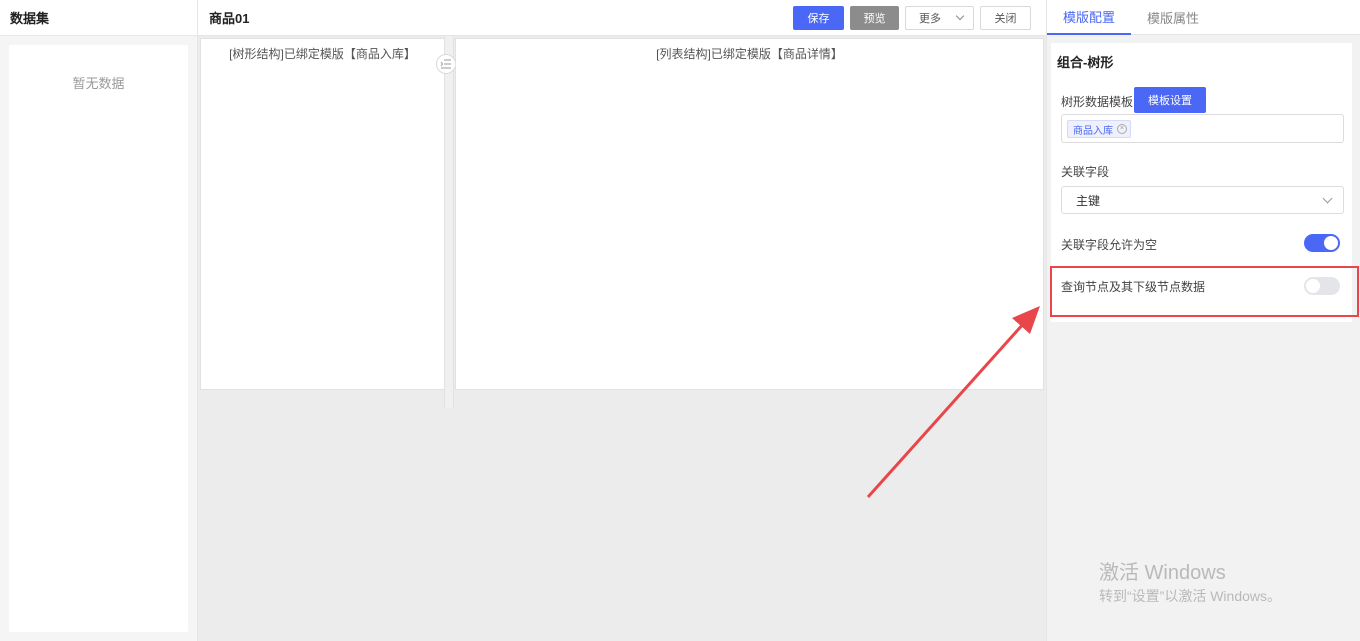 The height and width of the screenshot is (641, 1360). What do you see at coordinates (1089, 17) in the screenshot?
I see `tab-template-config: 模版配置` at bounding box center [1089, 17].